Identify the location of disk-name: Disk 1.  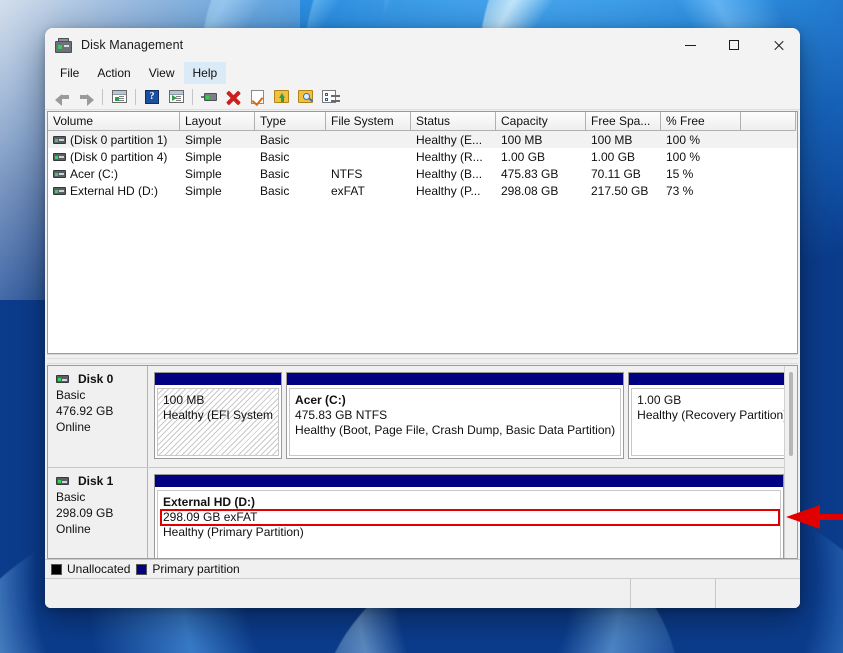
(96, 481).